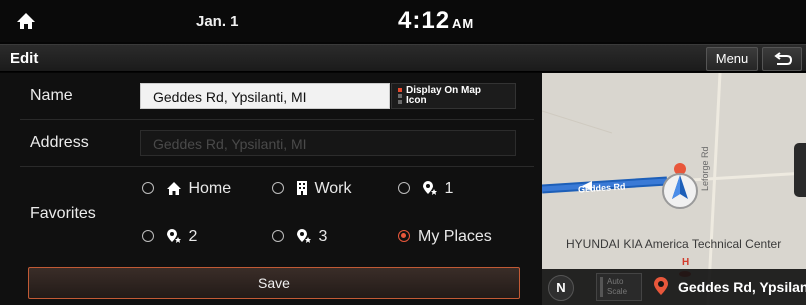 Image resolution: width=806 pixels, height=305 pixels. Describe the element at coordinates (705, 168) in the screenshot. I see `cross-road-label: Leforge Rd` at that location.